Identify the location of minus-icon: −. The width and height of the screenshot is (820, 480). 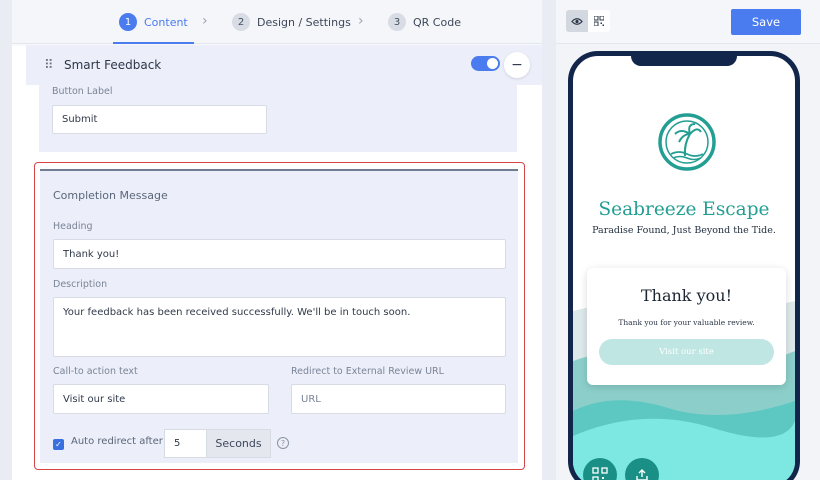
(517, 65).